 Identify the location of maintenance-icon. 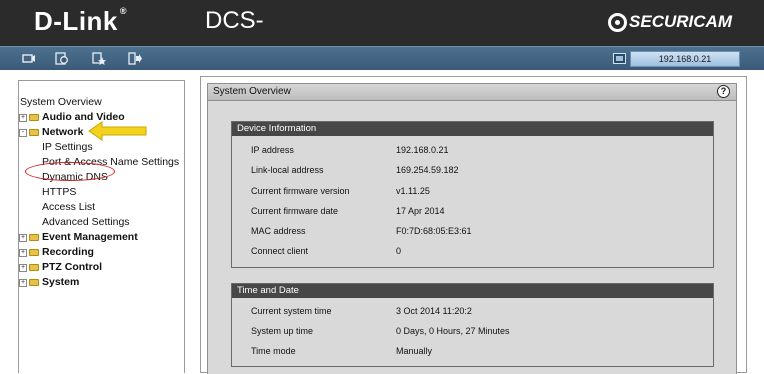
(99, 58).